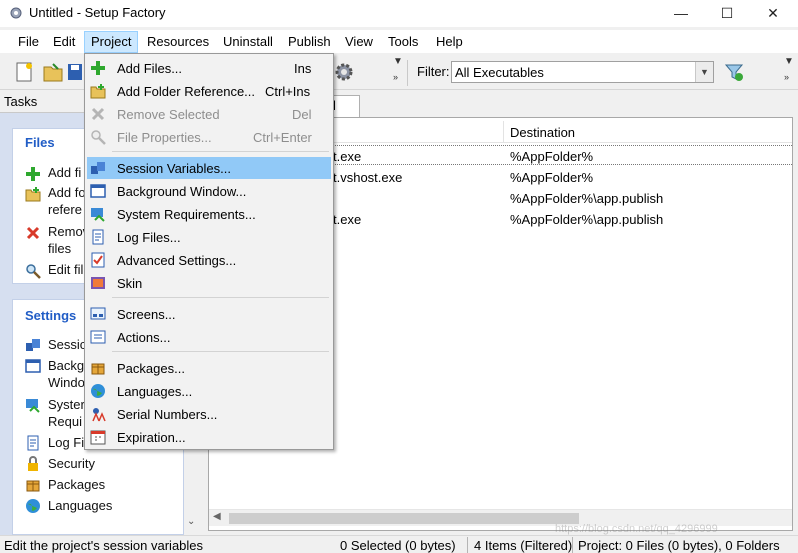 Image resolution: width=798 pixels, height=553 pixels. I want to click on task-languages: Languages, so click(80, 505).